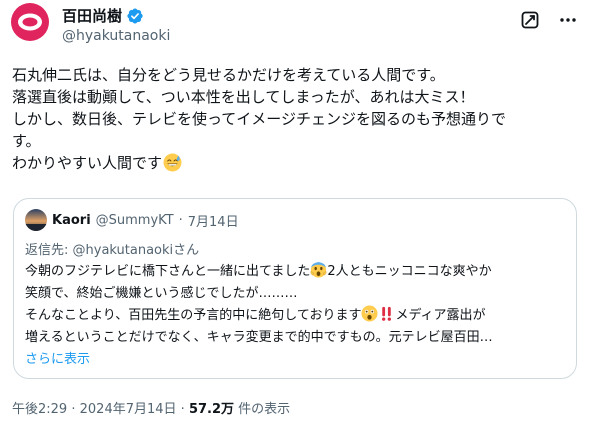  I want to click on quoted-date: 7月14日, so click(213, 220).